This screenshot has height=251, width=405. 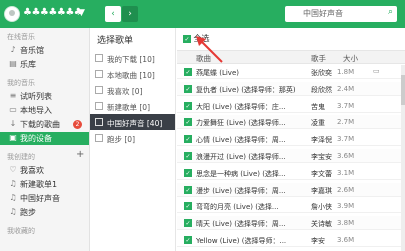 I want to click on playlist-option-voice-of-china: 中国好声音 [40], so click(x=132, y=122).